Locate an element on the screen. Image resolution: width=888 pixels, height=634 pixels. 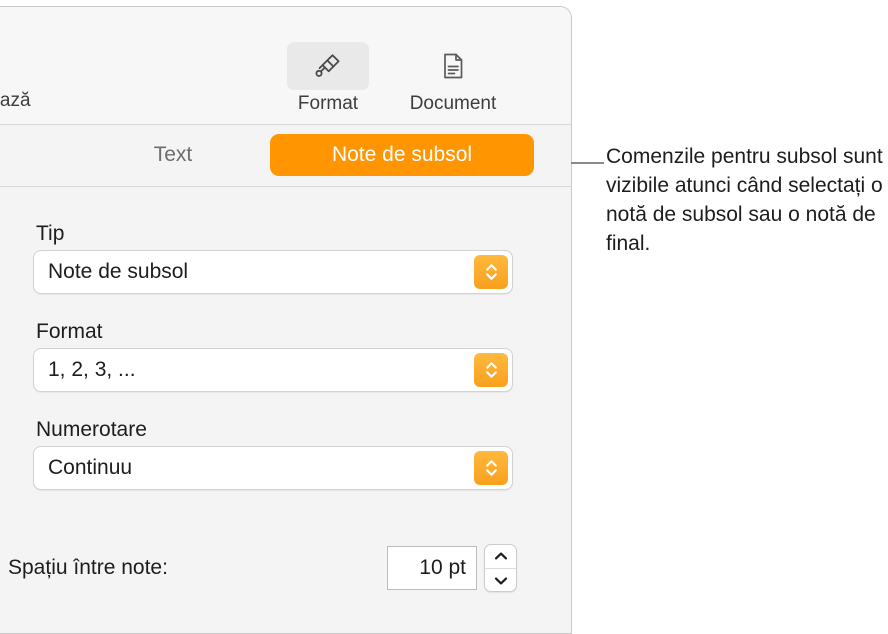
inspector-segmented-control: Text Note de subsol is located at coordinates (285, 156).